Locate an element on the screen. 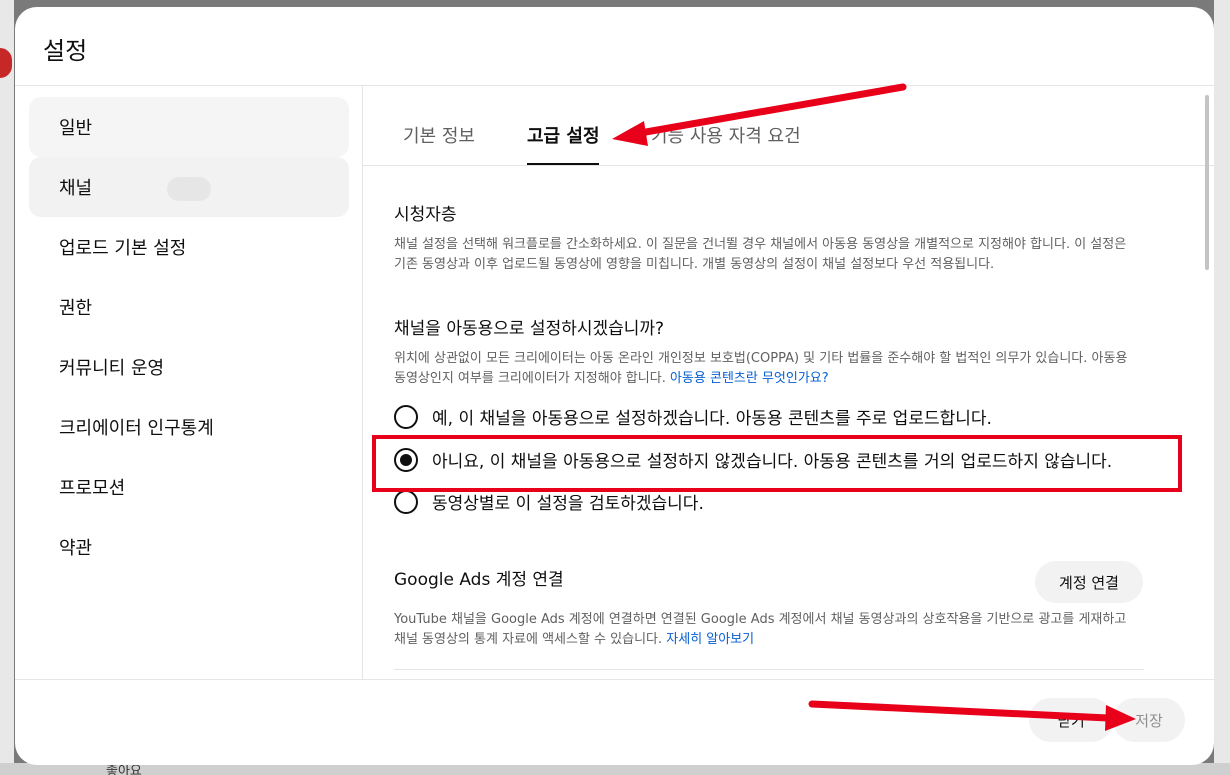 This screenshot has width=1230, height=775. sidebar-item-label: 채널 is located at coordinates (76, 188).